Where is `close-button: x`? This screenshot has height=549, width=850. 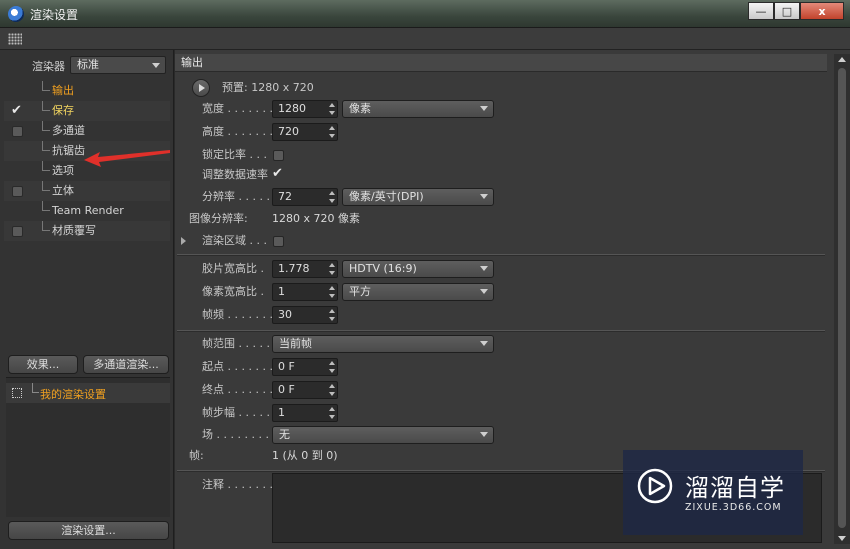
close-button: x is located at coordinates (822, 11).